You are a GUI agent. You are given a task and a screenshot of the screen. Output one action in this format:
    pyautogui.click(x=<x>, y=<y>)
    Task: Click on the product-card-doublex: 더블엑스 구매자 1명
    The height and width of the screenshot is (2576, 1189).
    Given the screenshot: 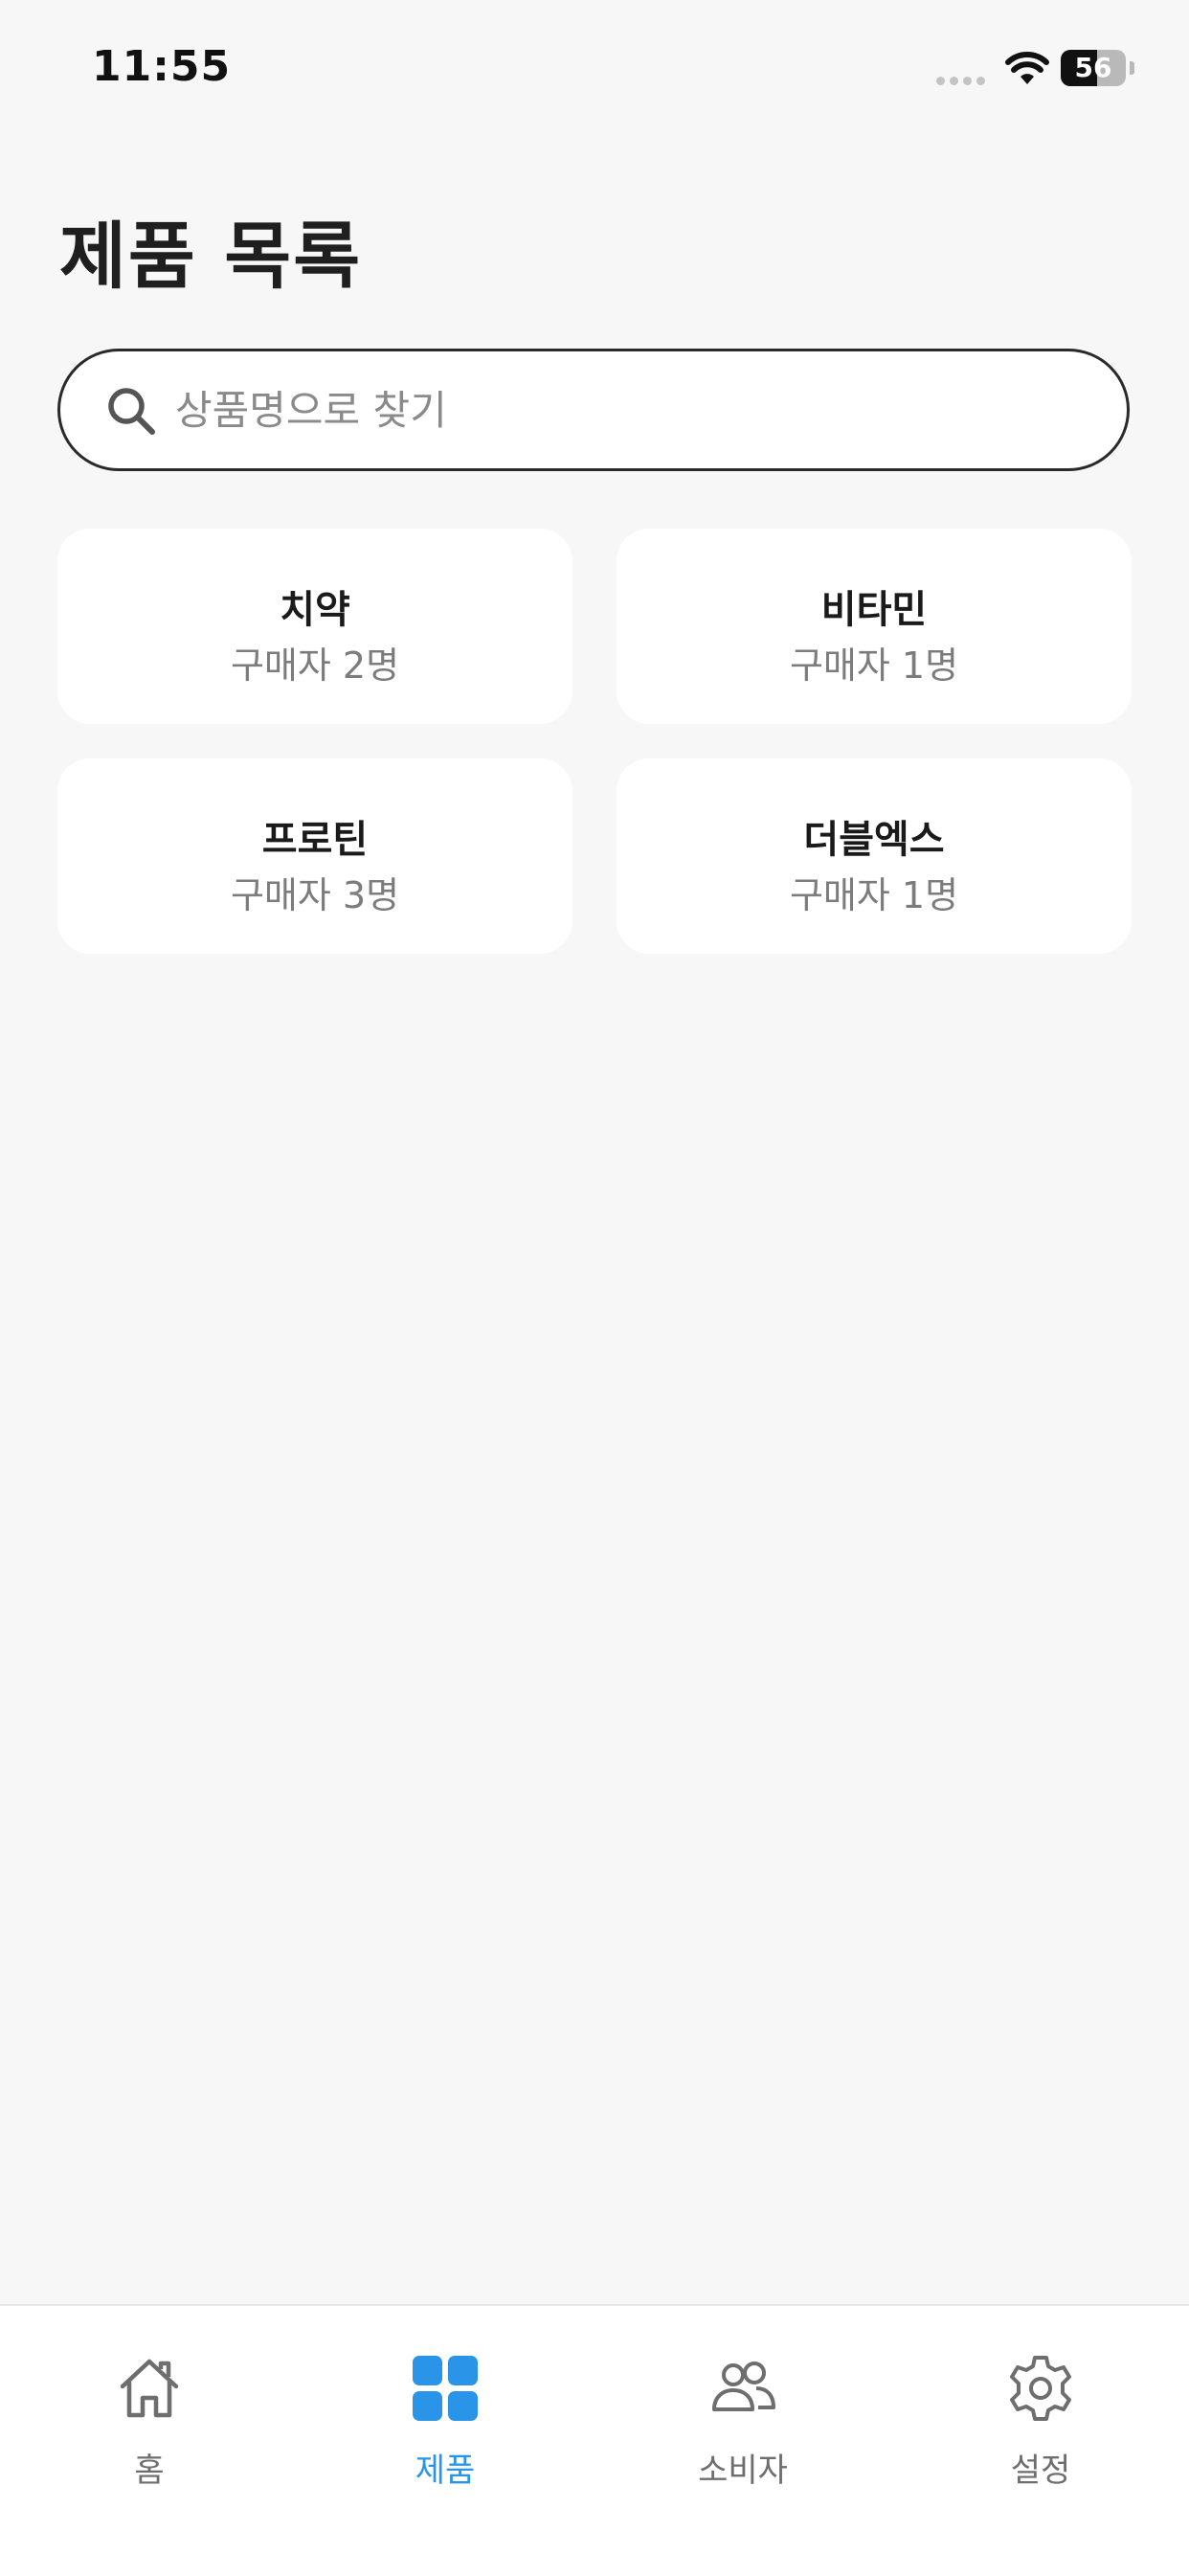 What is the action you would take?
    pyautogui.click(x=874, y=856)
    